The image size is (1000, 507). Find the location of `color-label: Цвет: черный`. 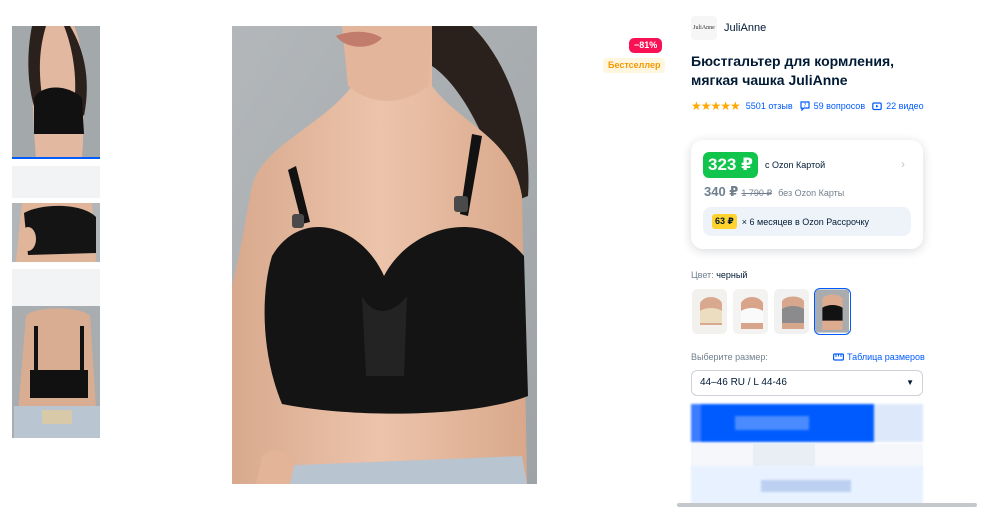

color-label: Цвет: черный is located at coordinates (719, 275).